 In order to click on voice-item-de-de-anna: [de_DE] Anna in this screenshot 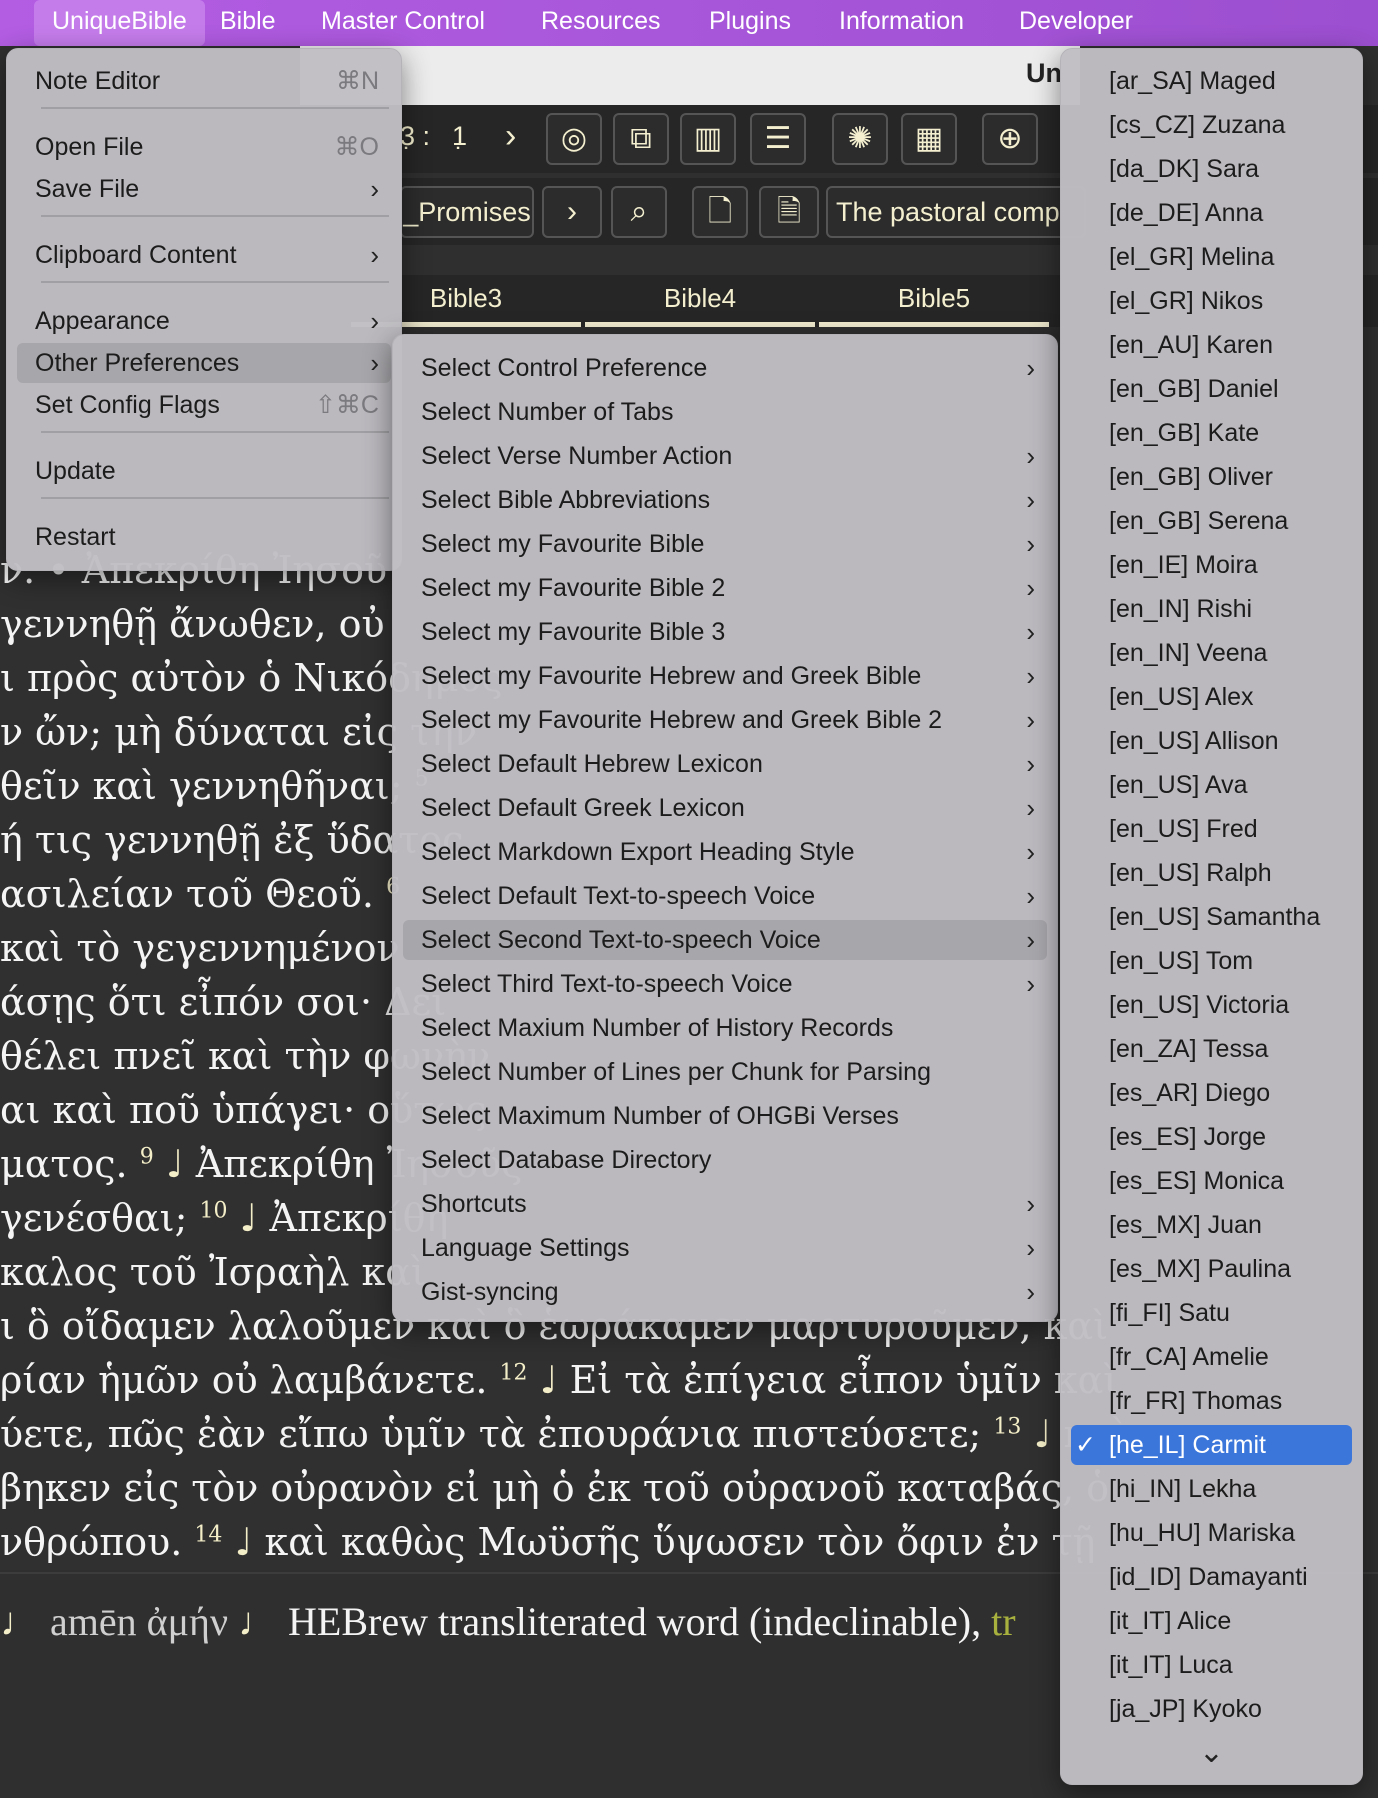, I will do `click(1211, 213)`.